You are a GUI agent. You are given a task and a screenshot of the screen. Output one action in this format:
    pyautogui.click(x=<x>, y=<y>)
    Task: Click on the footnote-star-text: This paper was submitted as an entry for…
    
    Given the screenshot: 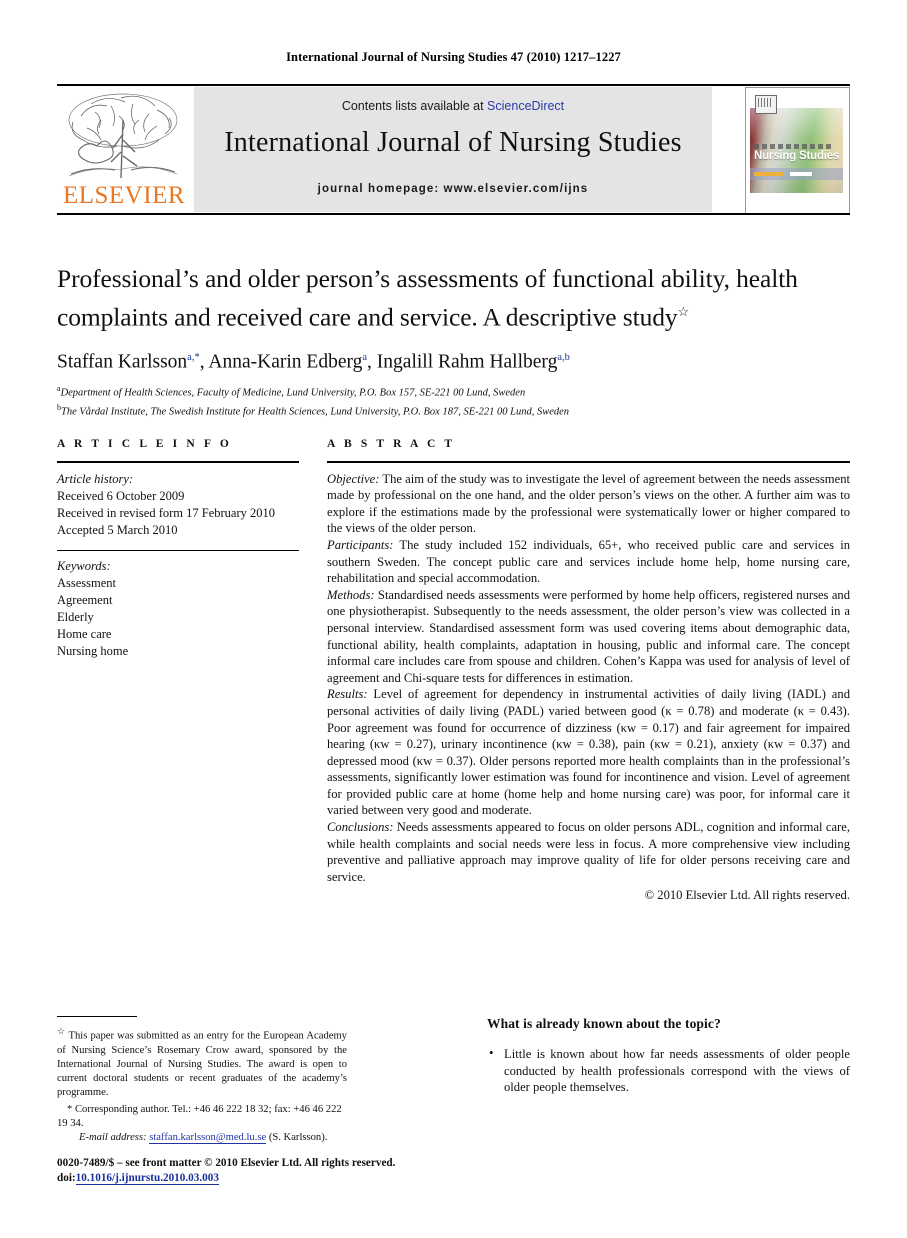 What is the action you would take?
    pyautogui.click(x=202, y=1064)
    